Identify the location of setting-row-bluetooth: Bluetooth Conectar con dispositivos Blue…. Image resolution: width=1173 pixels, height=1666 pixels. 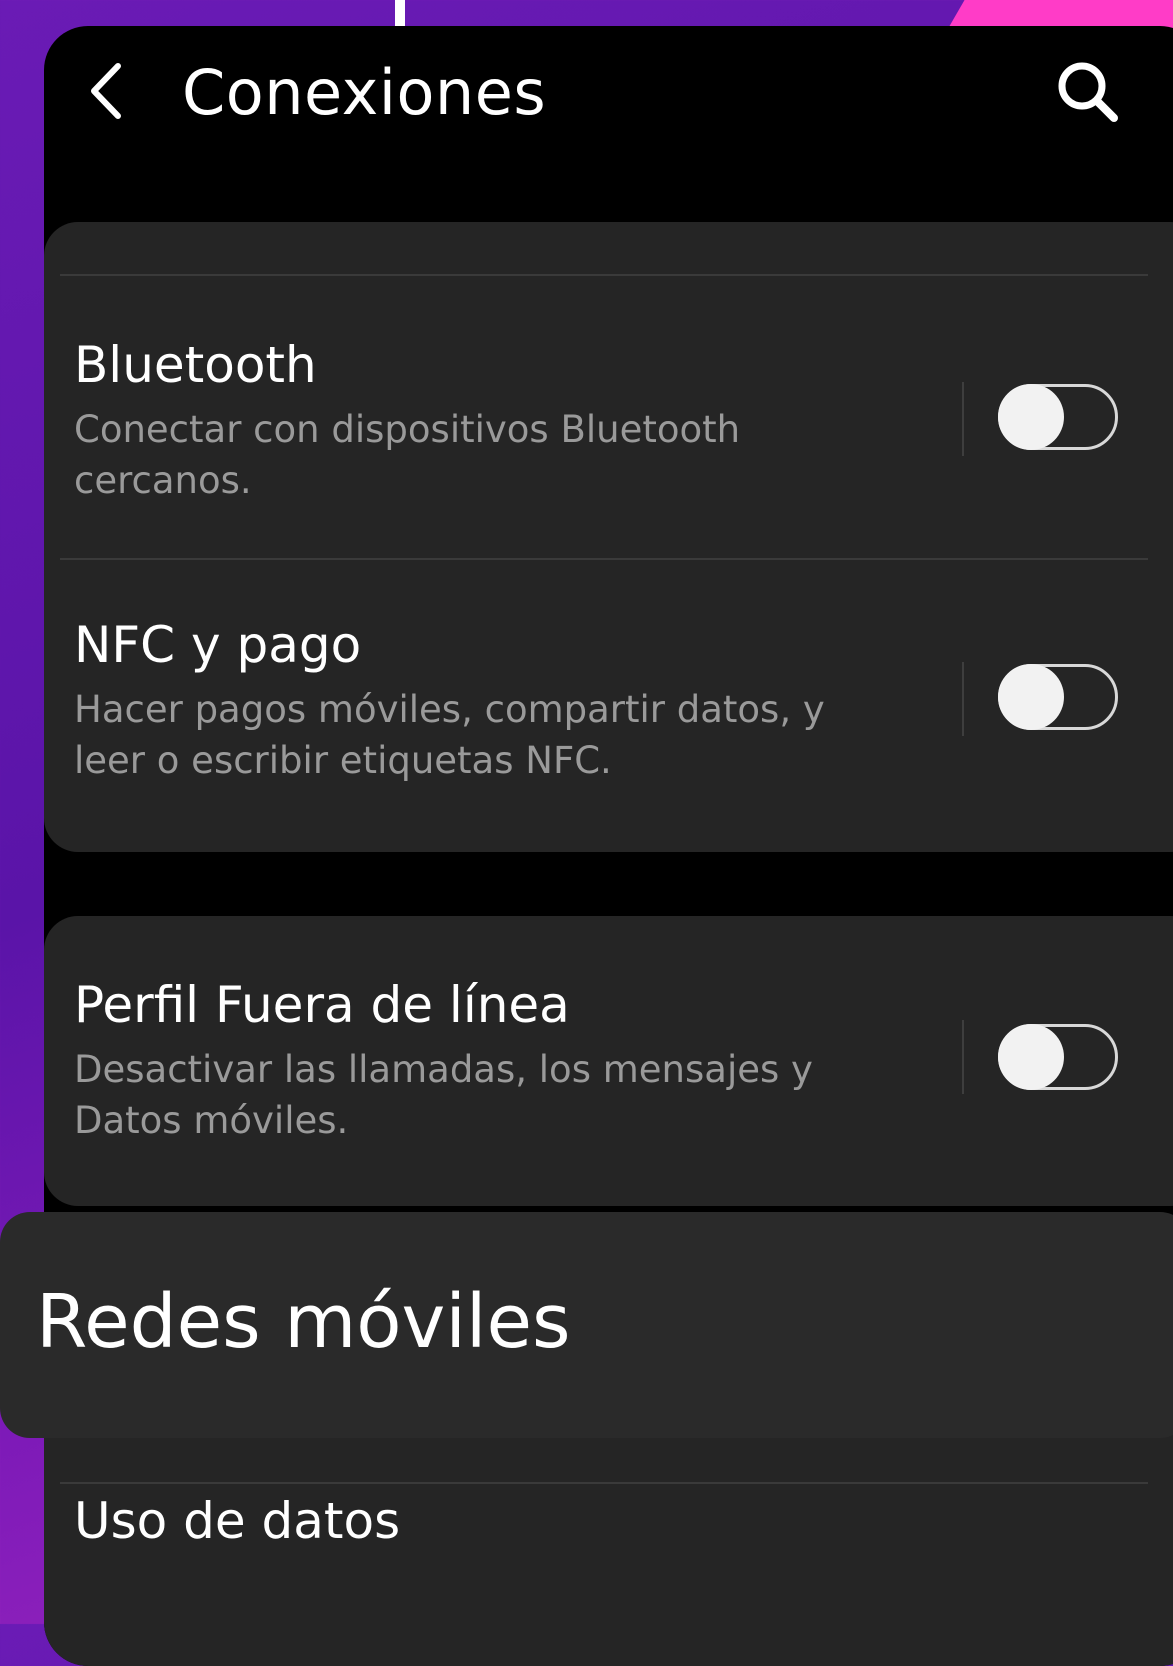
(608, 412).